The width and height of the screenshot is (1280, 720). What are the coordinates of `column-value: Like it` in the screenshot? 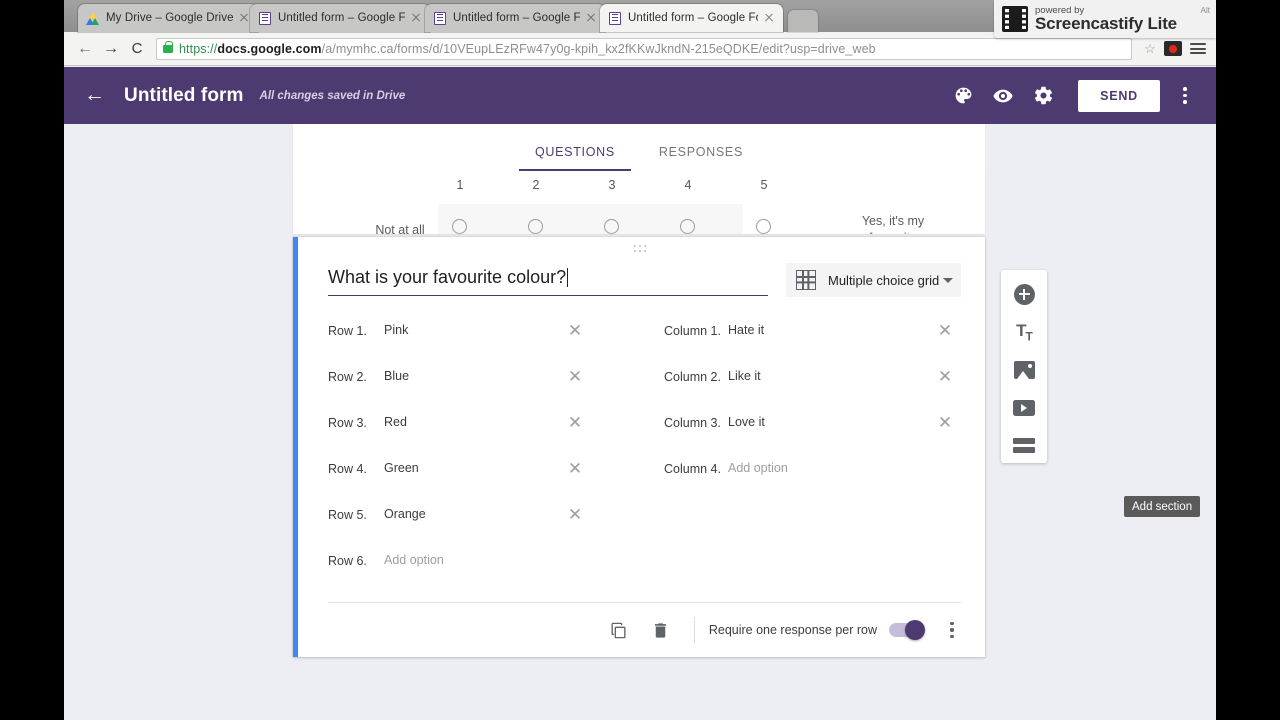 It's located at (841, 376).